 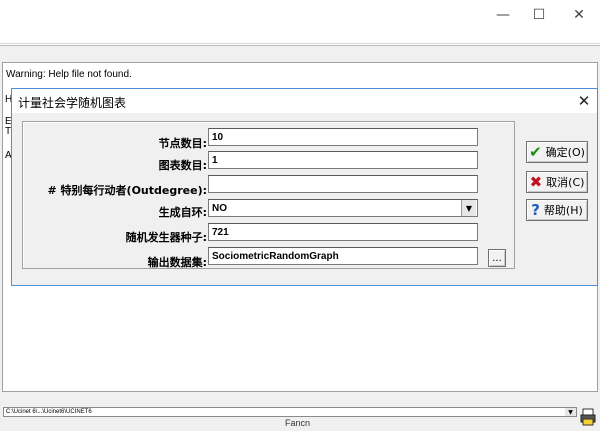 What do you see at coordinates (343, 160) in the screenshot?
I see `graphs-input: 1` at bounding box center [343, 160].